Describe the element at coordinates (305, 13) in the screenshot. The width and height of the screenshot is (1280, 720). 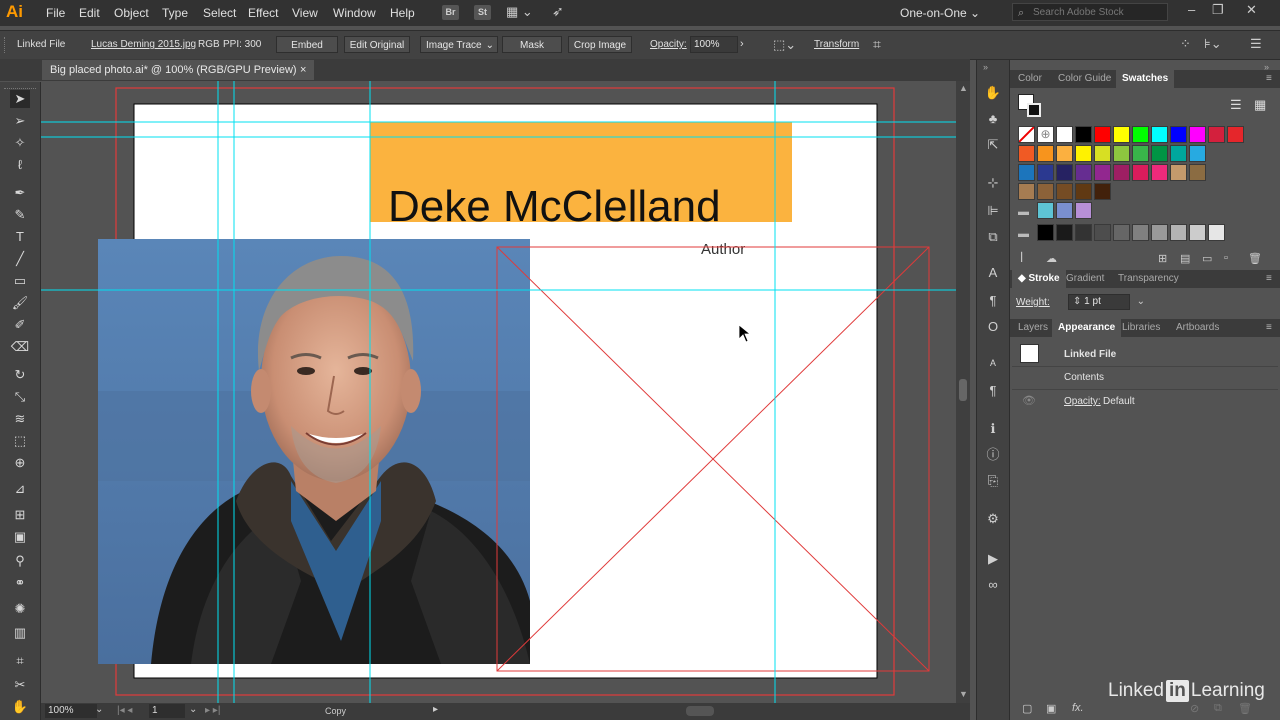
I see `menu-view: View` at that location.